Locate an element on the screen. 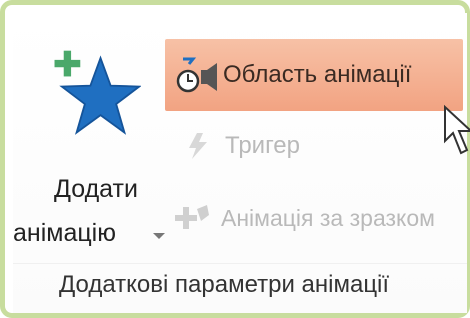 This screenshot has height=318, width=470. lightning-icon is located at coordinates (198, 146).